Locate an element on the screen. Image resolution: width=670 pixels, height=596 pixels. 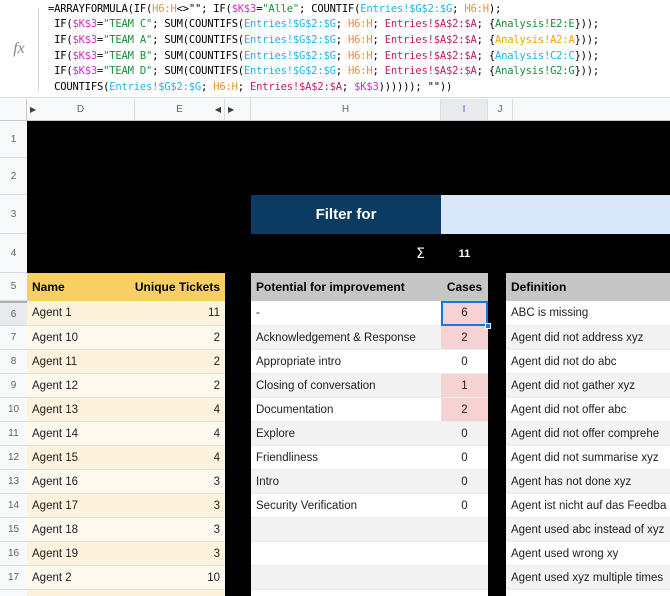
agent-name-cell: Agent 18 is located at coordinates (81, 530).